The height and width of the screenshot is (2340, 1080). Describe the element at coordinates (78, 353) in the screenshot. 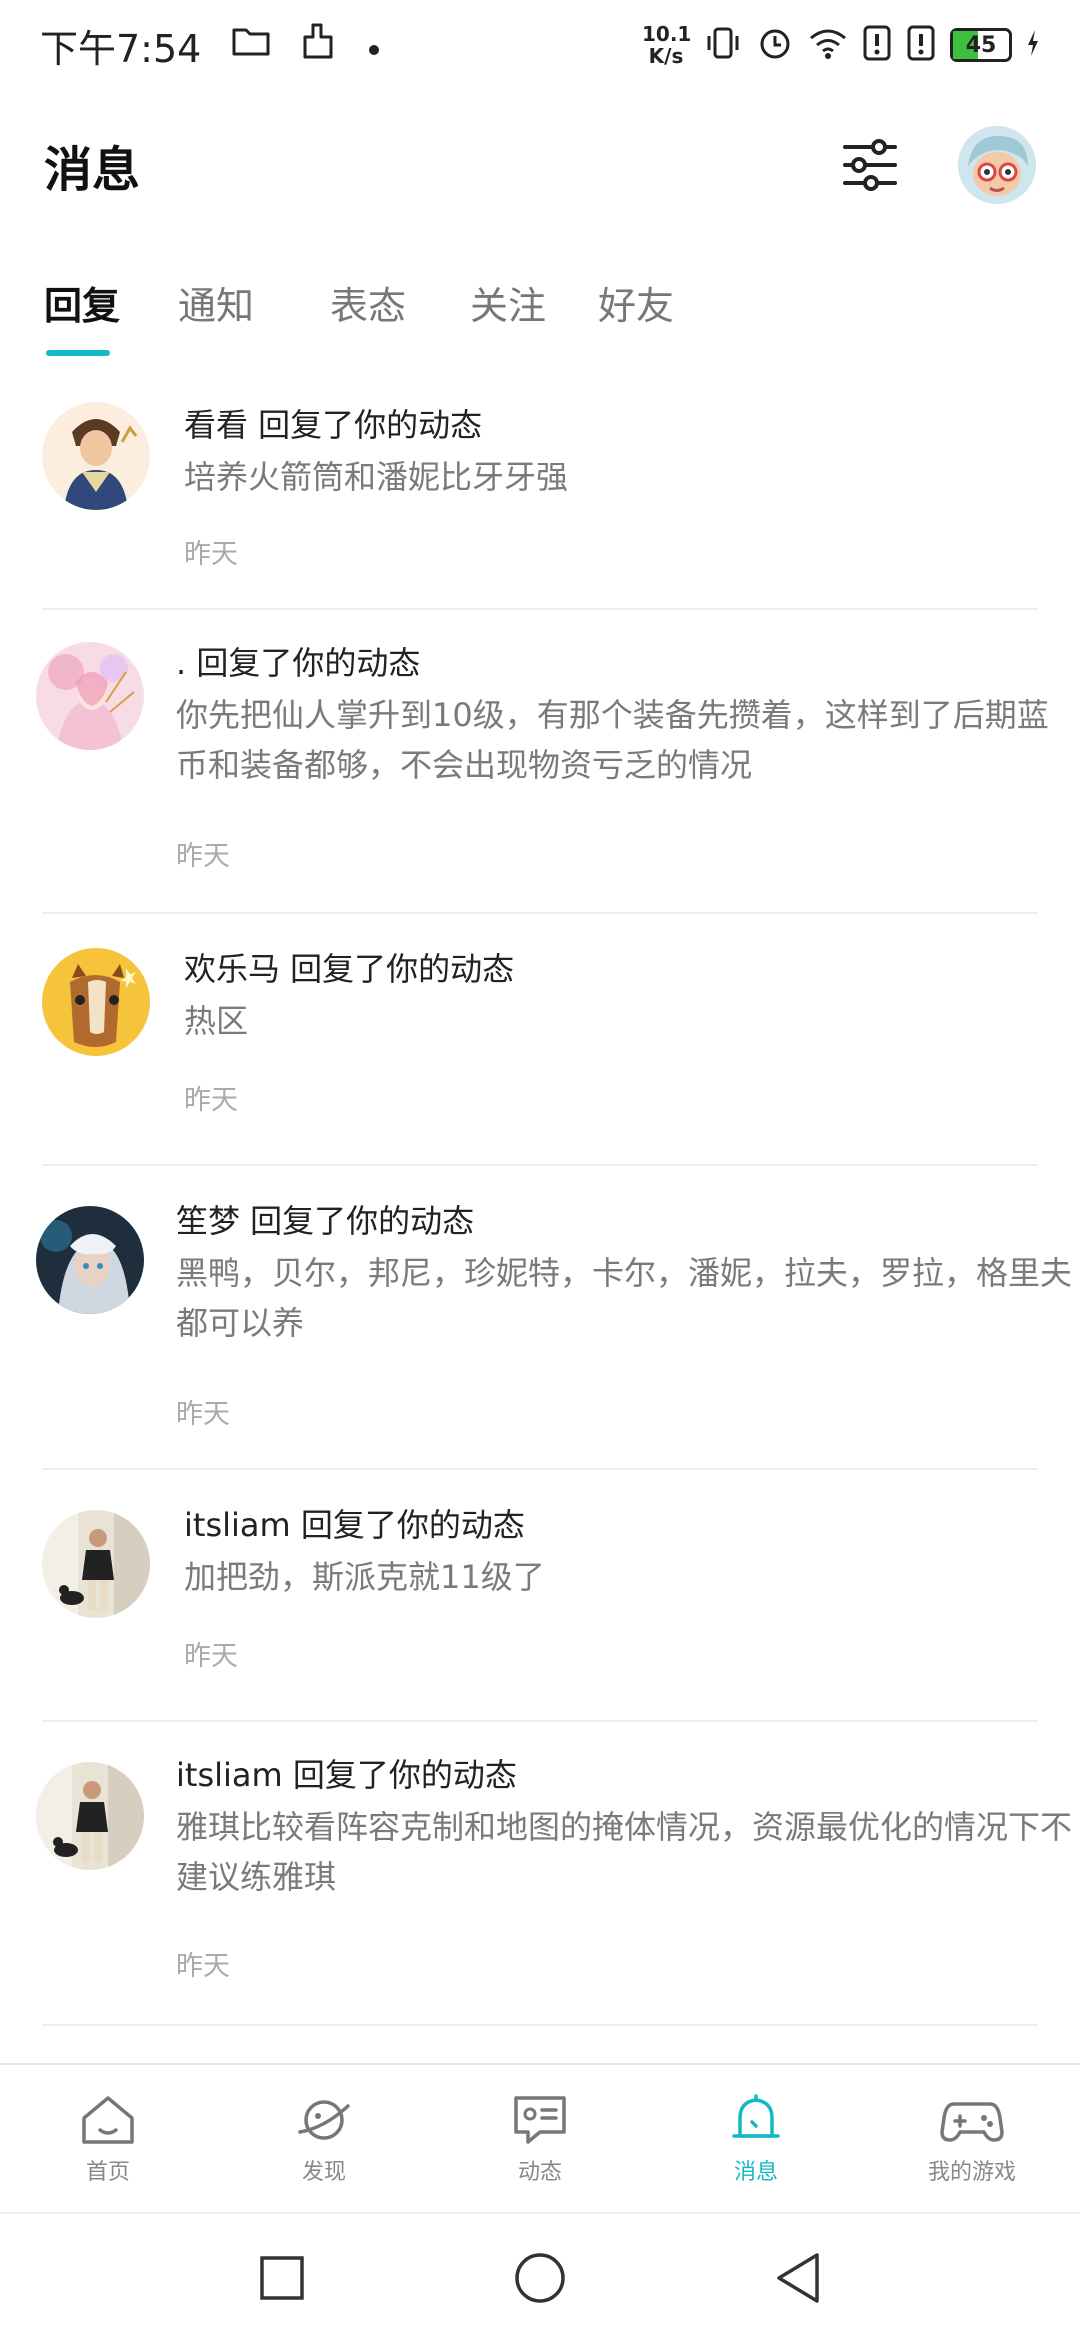

I see `tab-indicator` at that location.